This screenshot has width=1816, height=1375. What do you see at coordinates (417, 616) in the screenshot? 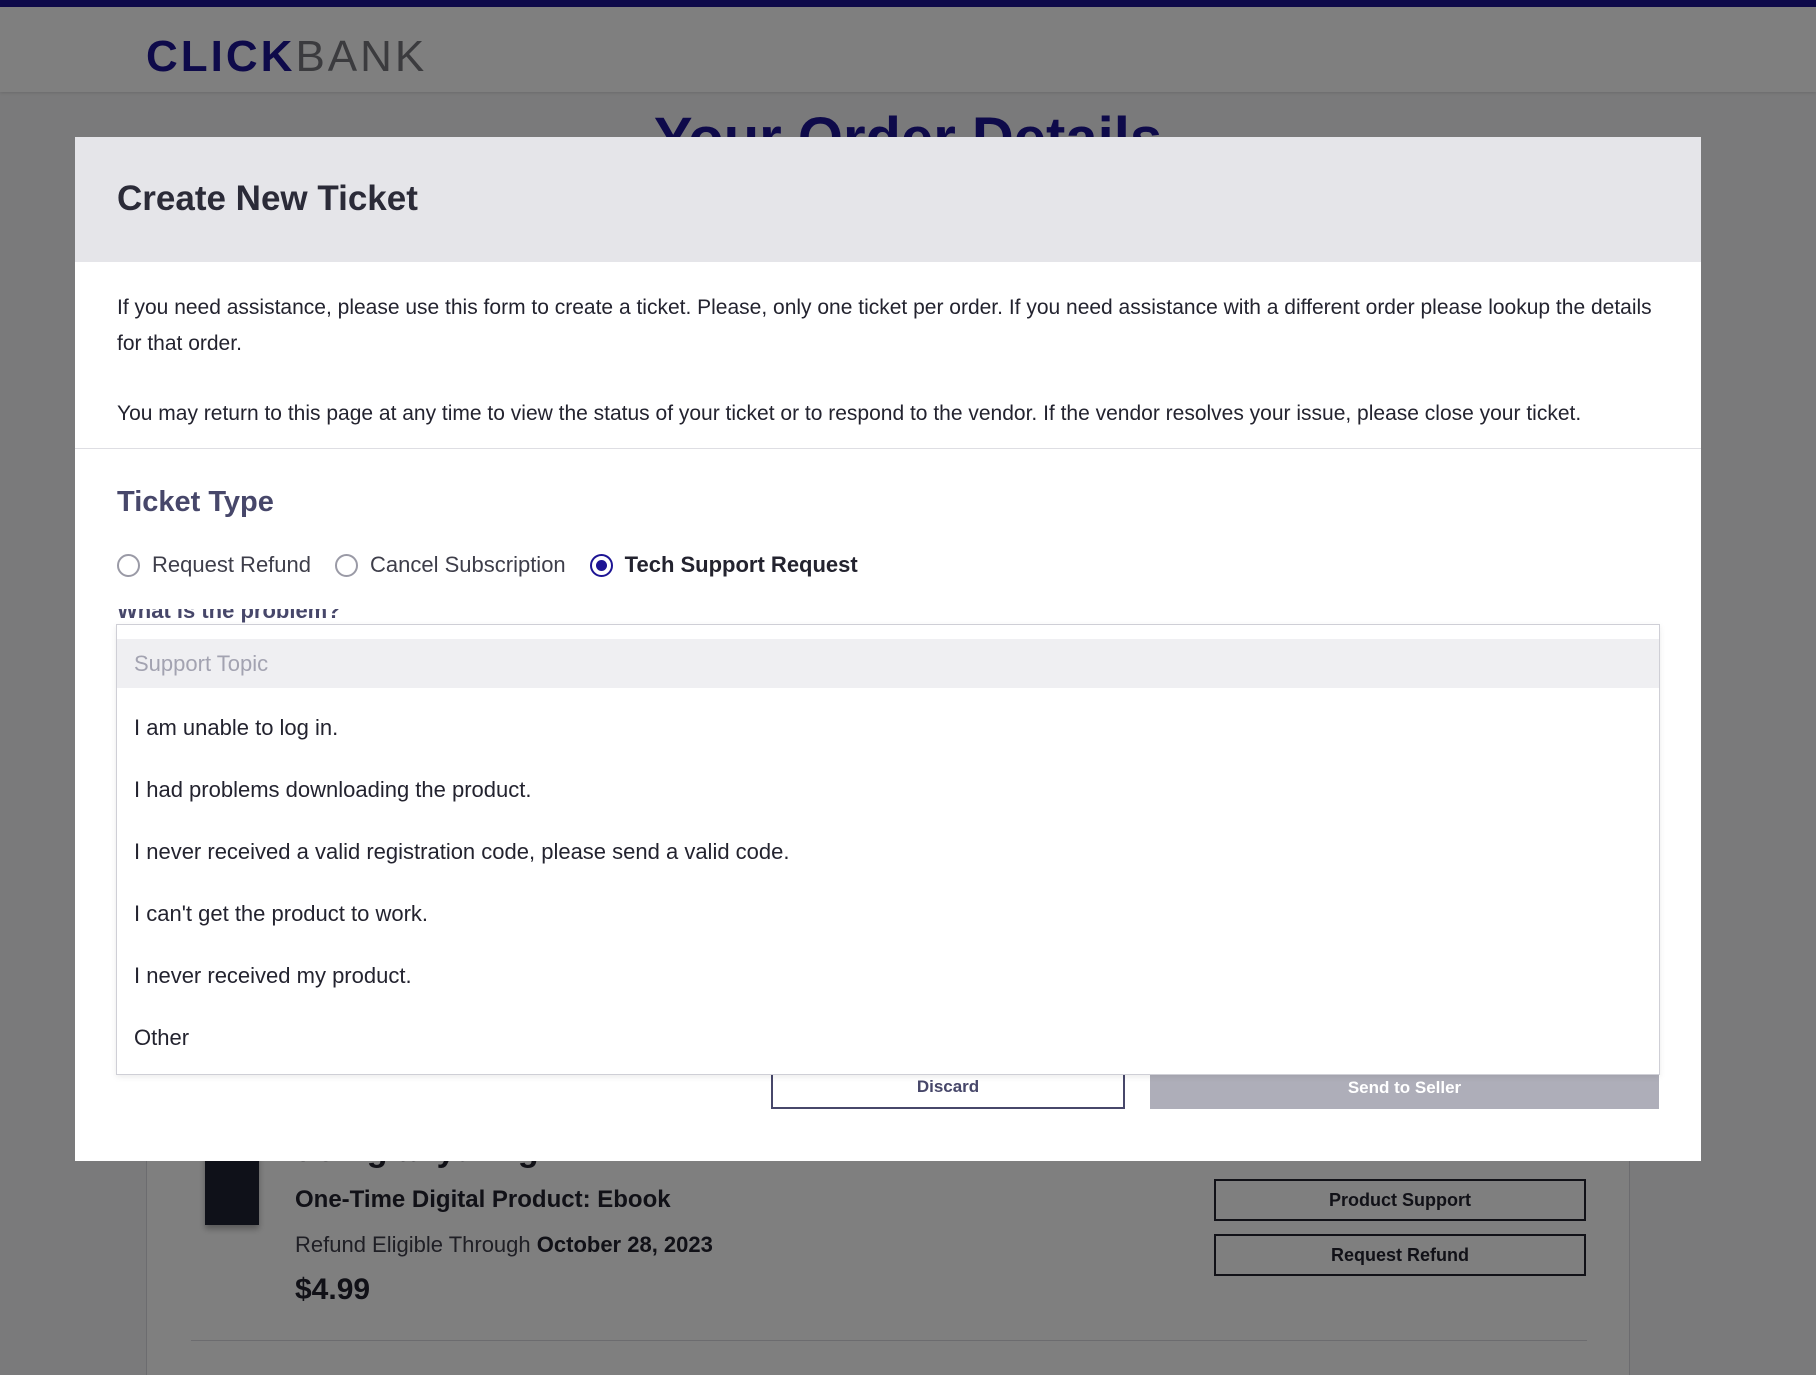
I see `problem-question-label: What is the problem?` at bounding box center [417, 616].